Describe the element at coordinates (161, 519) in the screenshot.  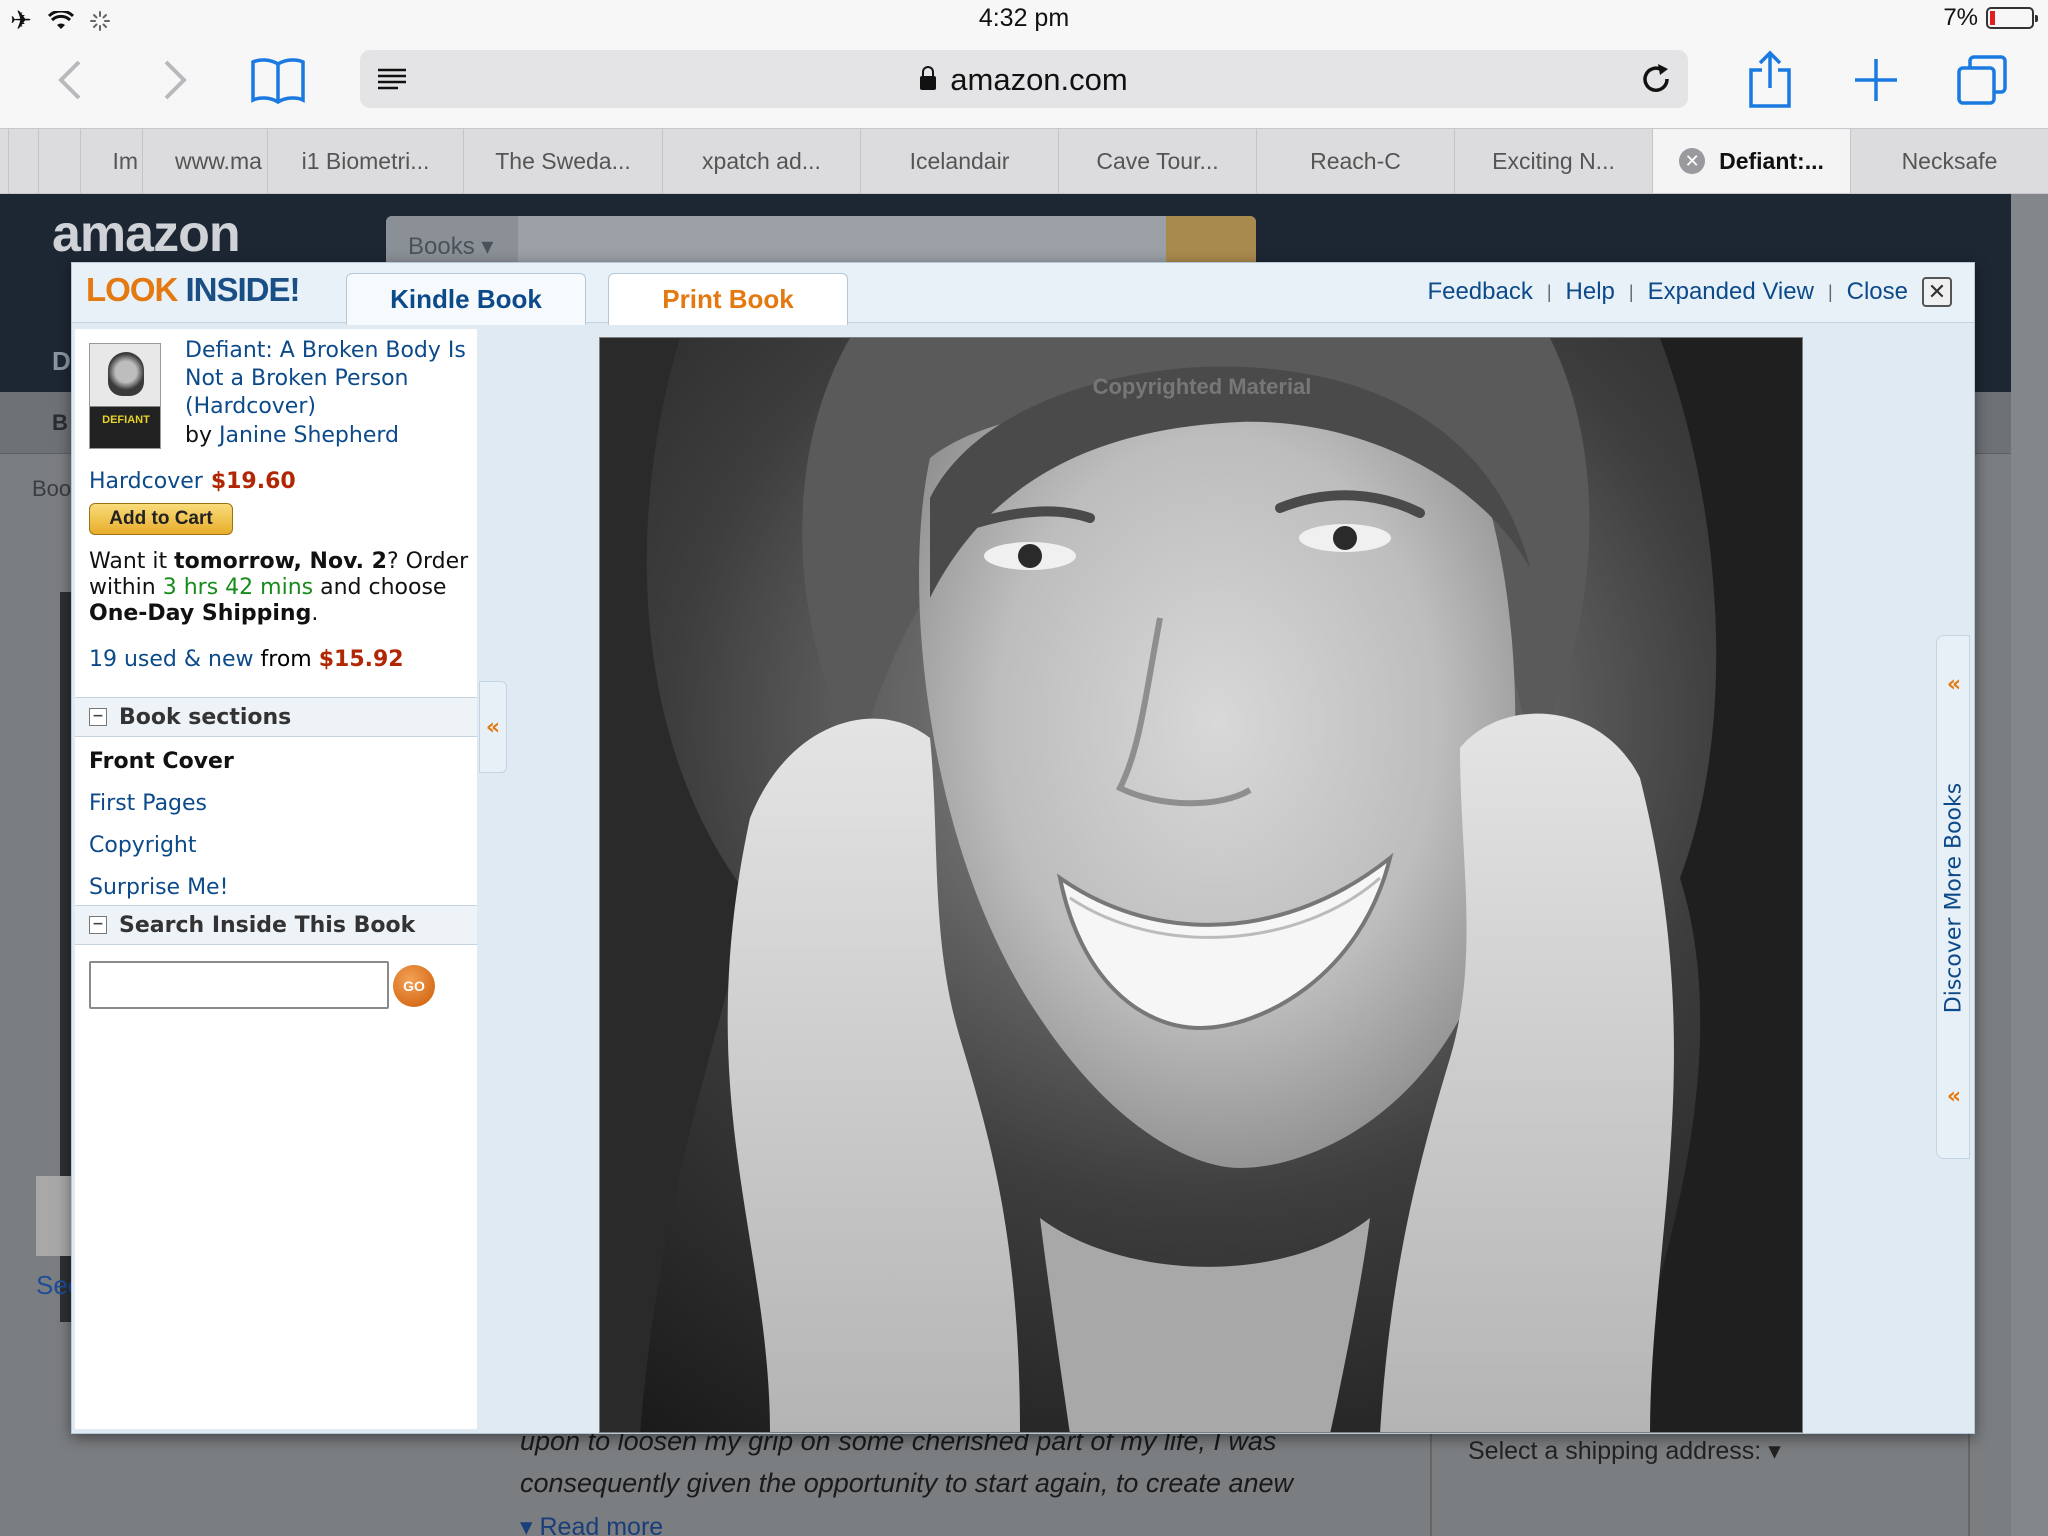
I see `add-to-cart-button: Add to Cart` at that location.